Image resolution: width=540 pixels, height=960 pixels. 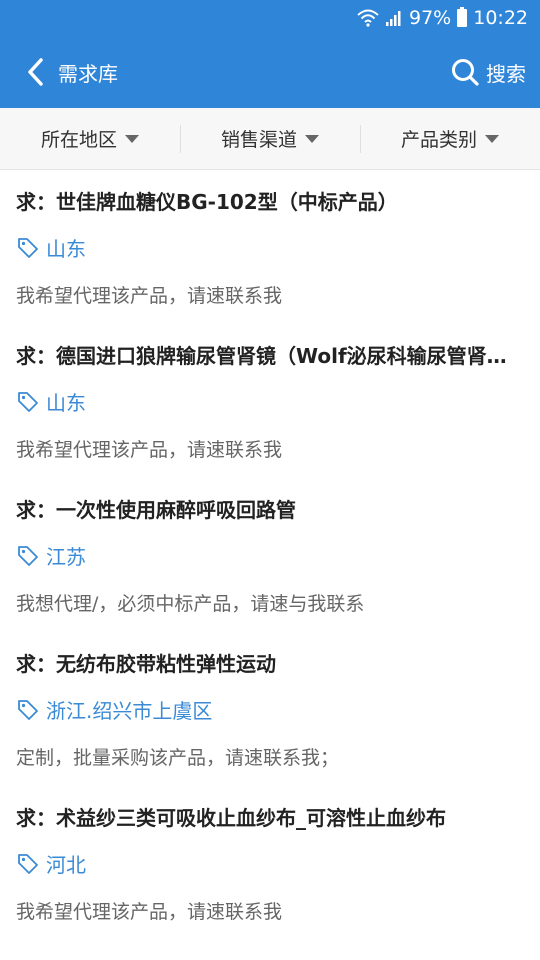 What do you see at coordinates (506, 73) in the screenshot?
I see `search-label: 搜索` at bounding box center [506, 73].